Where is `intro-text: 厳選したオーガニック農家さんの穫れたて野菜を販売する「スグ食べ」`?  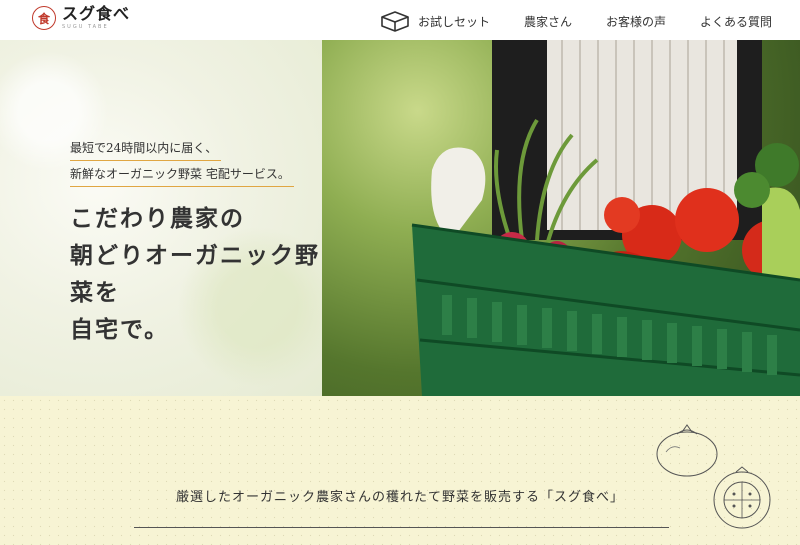
intro-text: 厳選したオーガニック農家さんの穫れたて野菜を販売する「スグ食べ」 is located at coordinates (399, 497).